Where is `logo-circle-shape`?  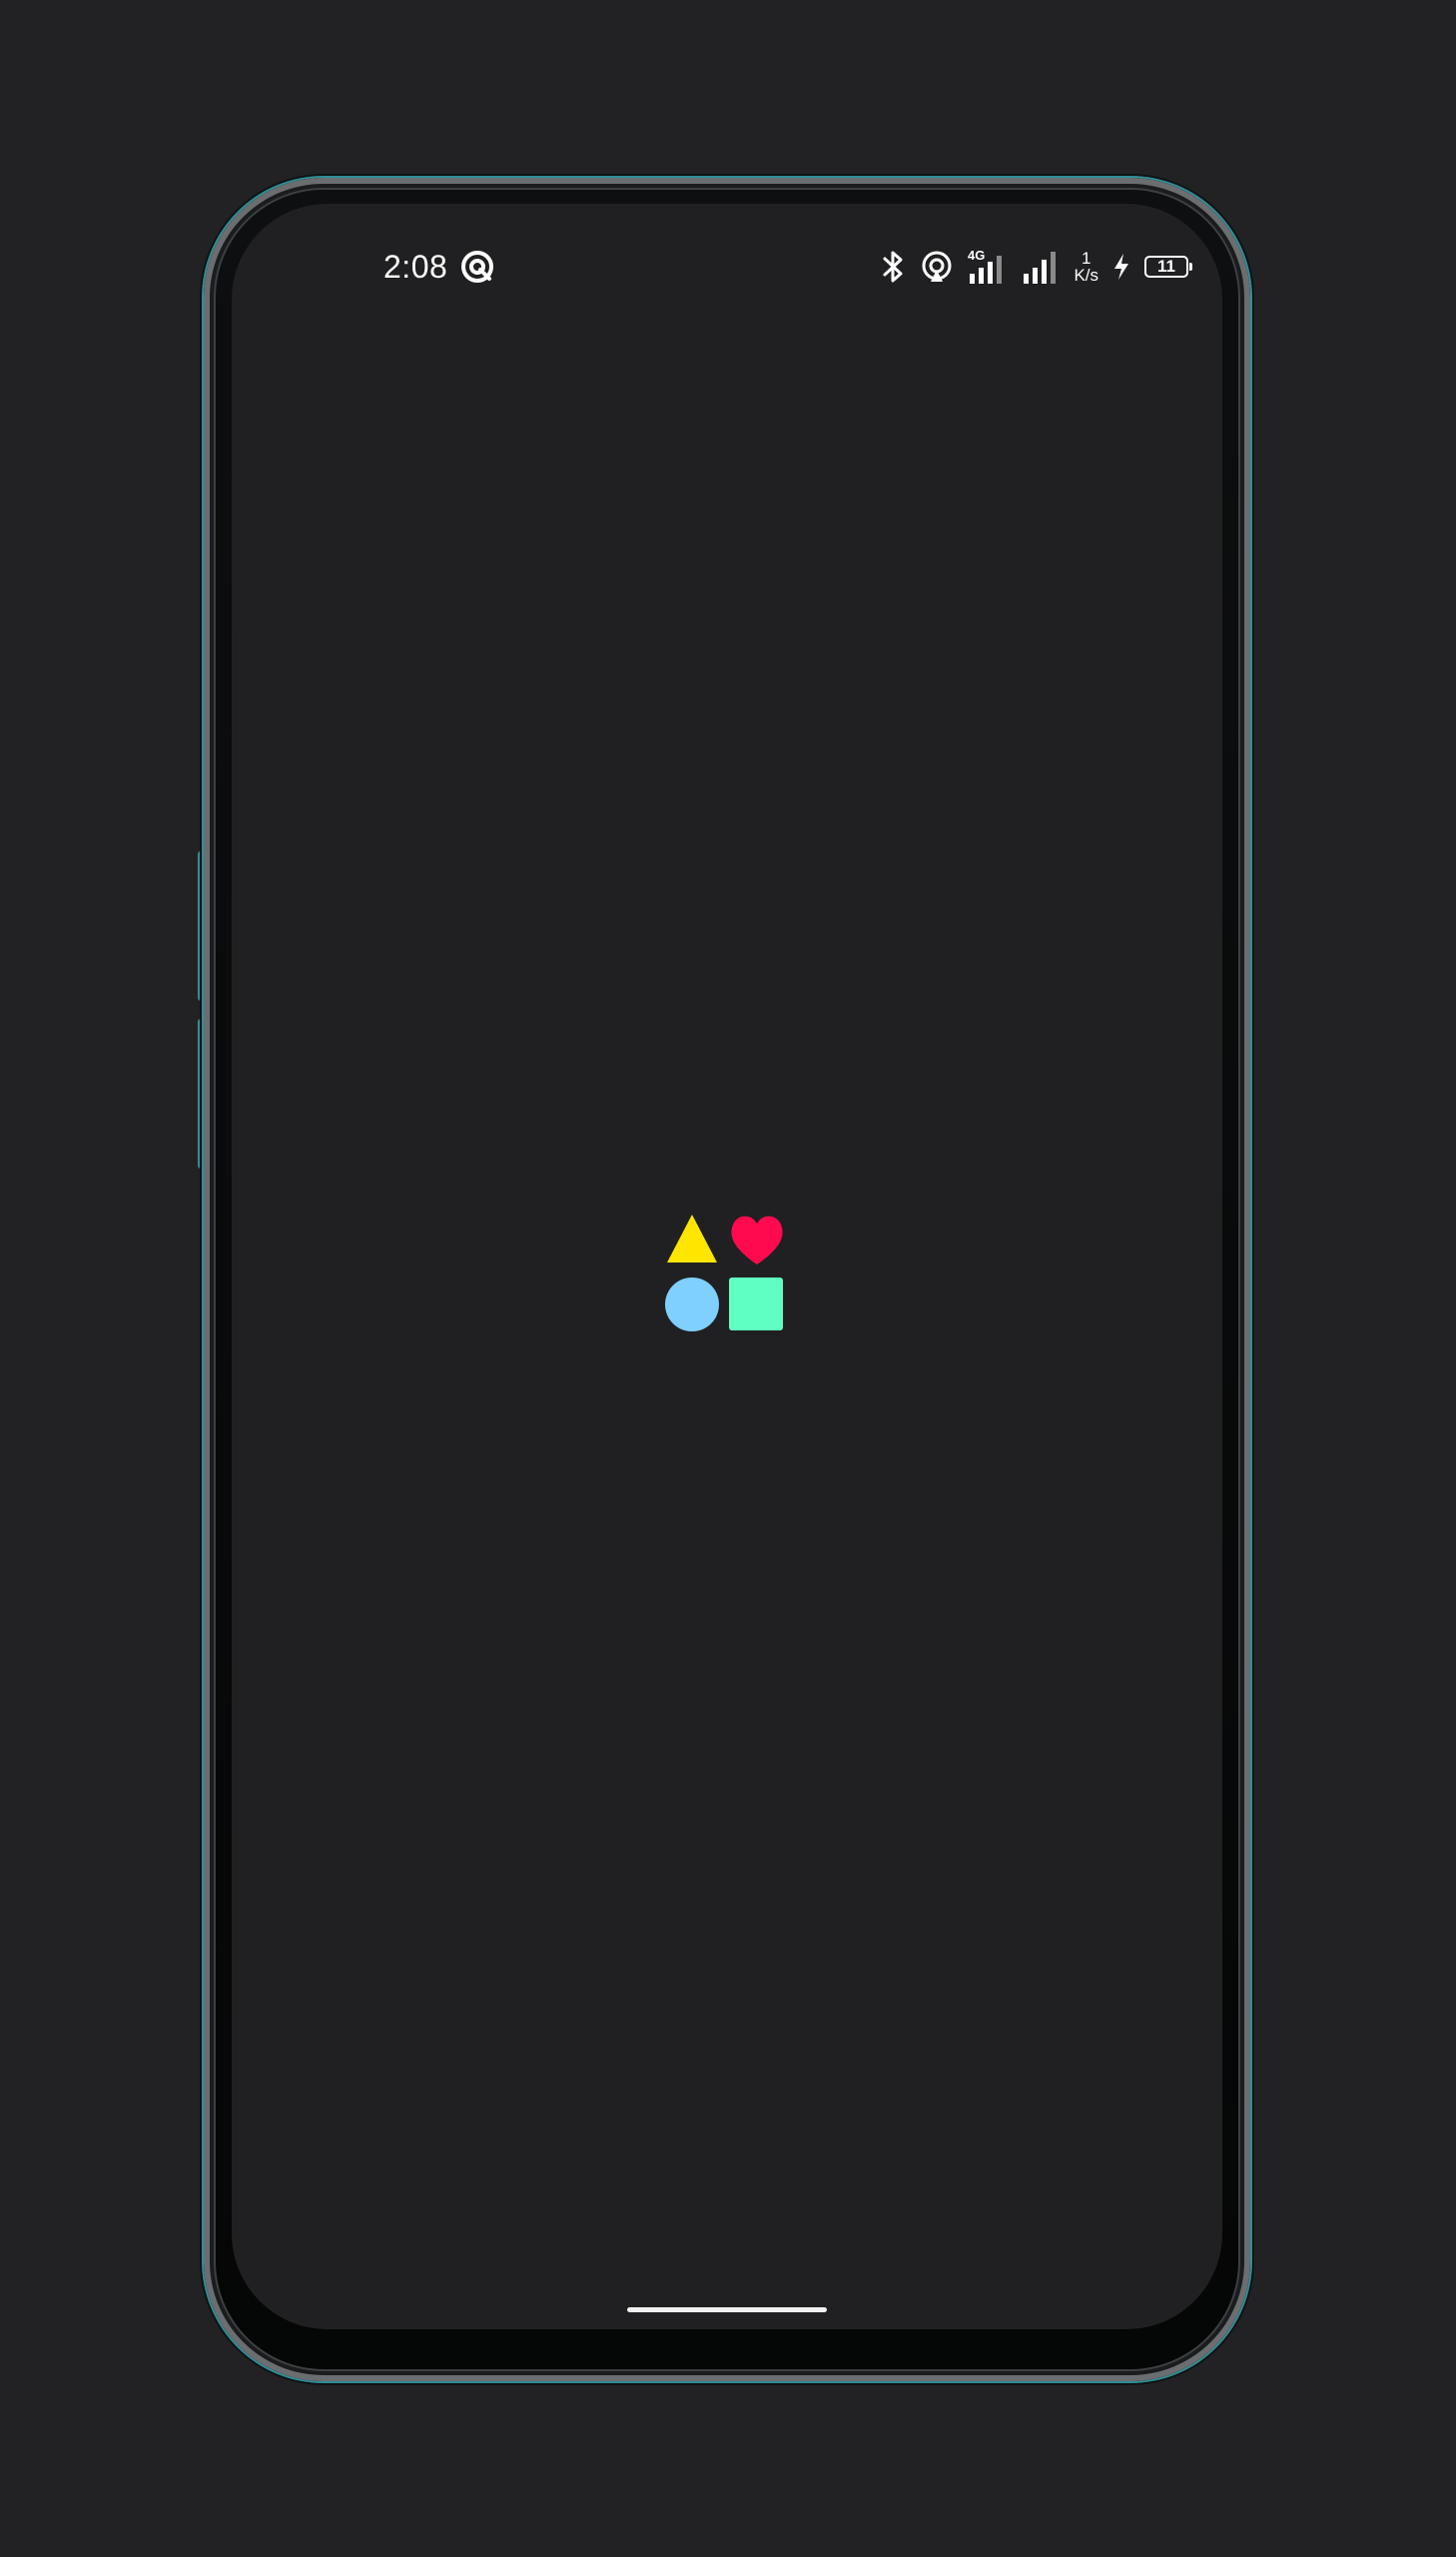
logo-circle-shape is located at coordinates (692, 1304).